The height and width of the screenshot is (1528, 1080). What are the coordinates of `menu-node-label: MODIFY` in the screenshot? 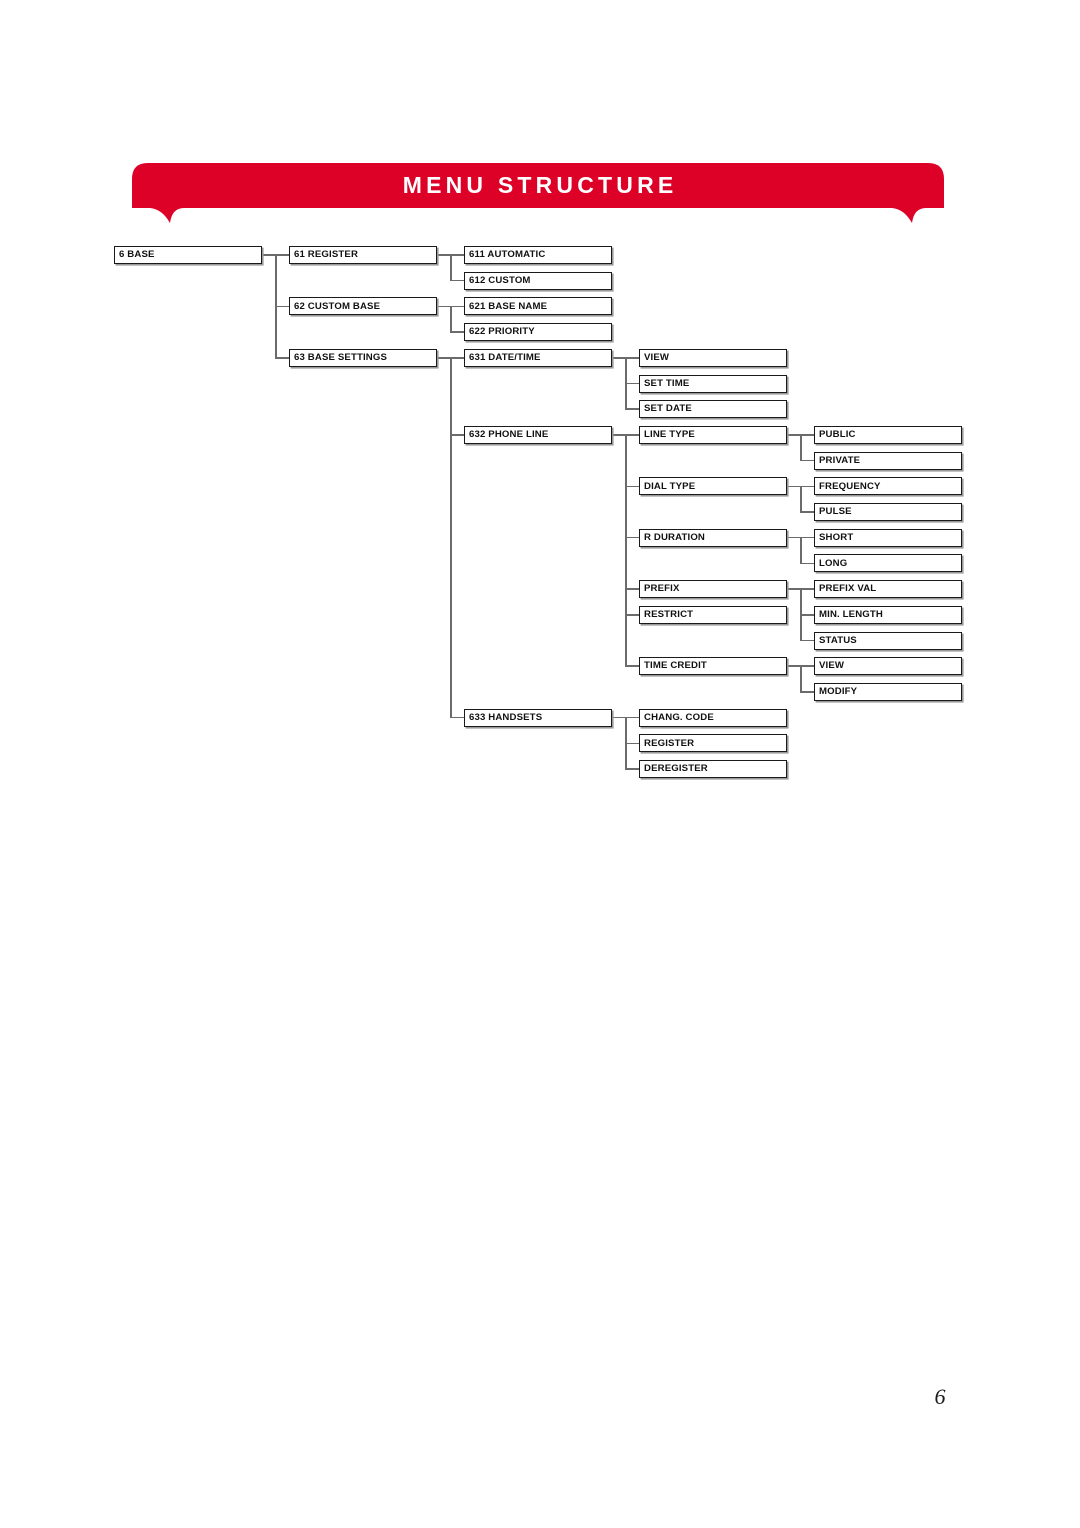 It's located at (838, 692).